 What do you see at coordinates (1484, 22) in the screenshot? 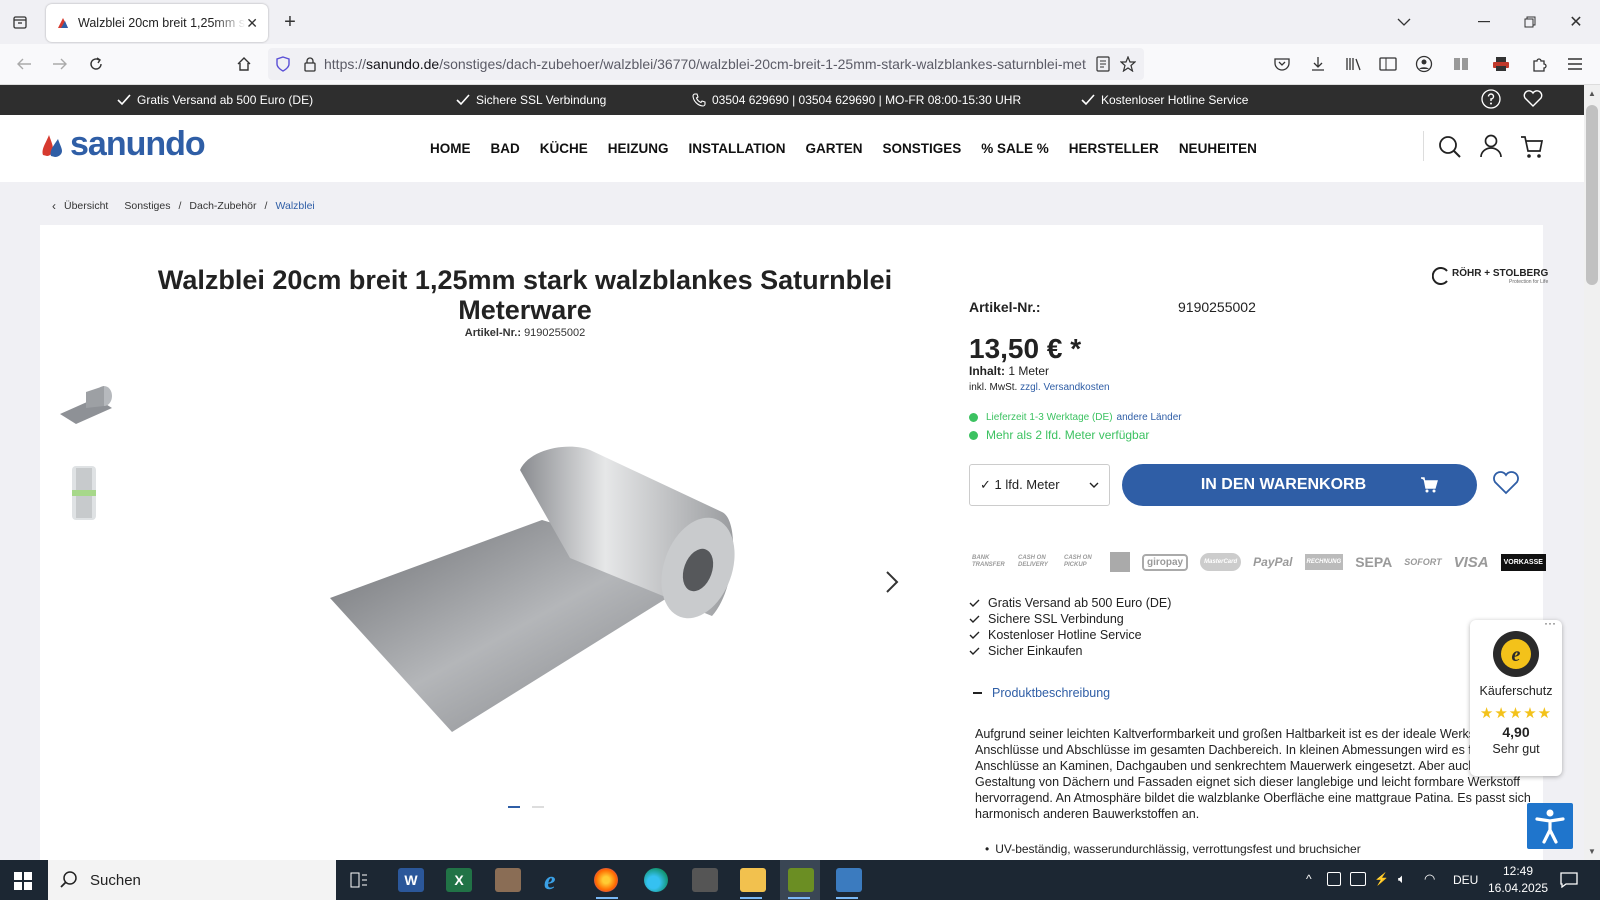
I see `window-minimize-button` at bounding box center [1484, 22].